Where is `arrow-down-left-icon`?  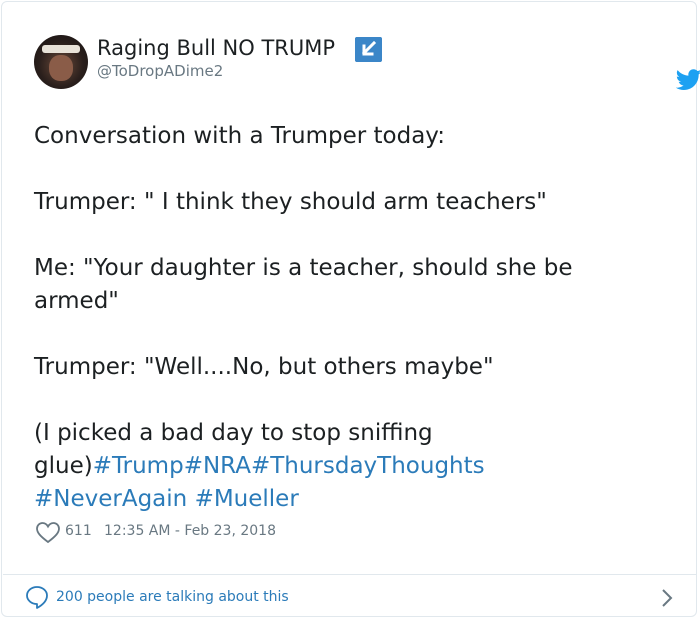 arrow-down-left-icon is located at coordinates (368, 49).